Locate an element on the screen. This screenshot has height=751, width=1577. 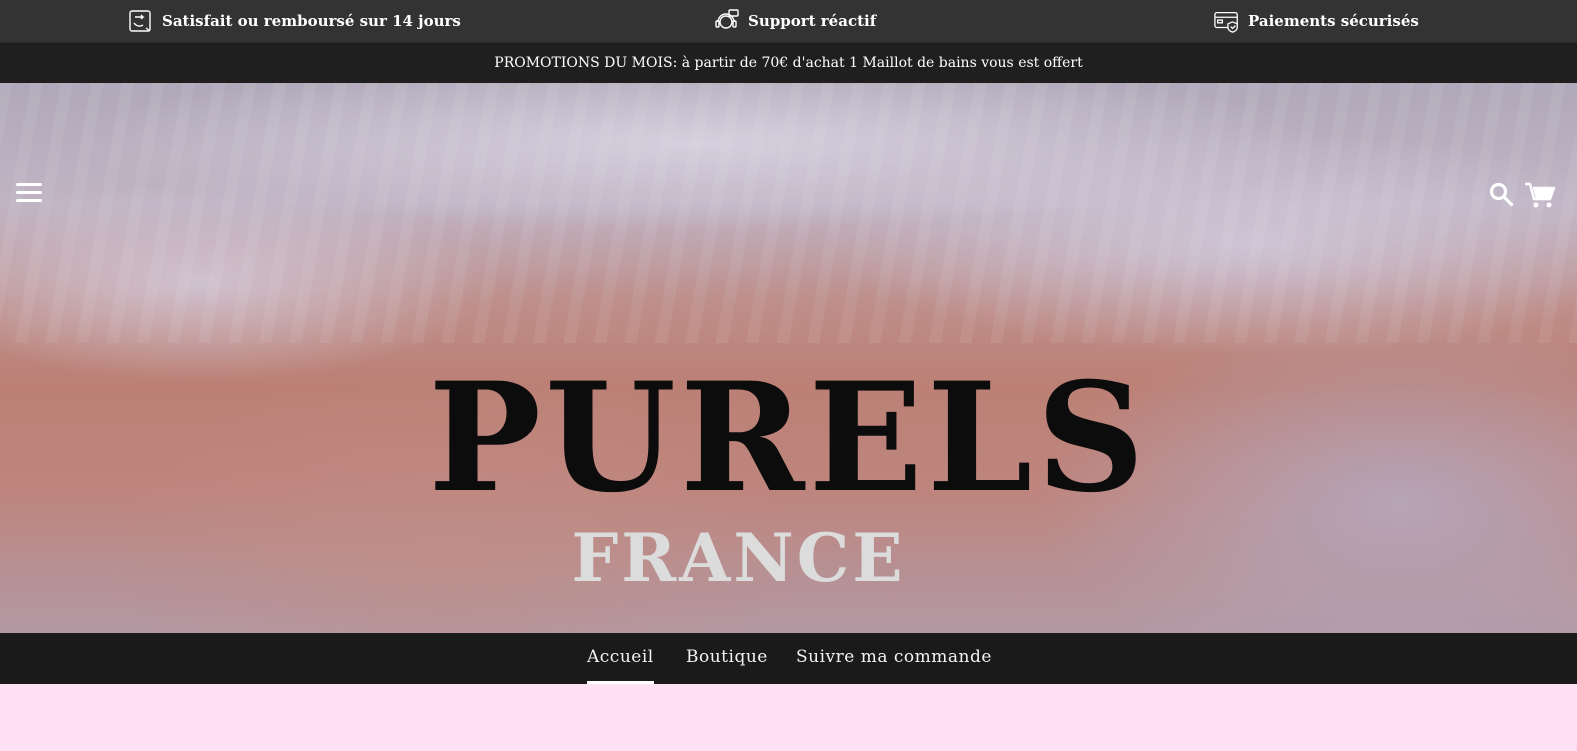
main-nav: Accueil Boutique Suivre ma commande is located at coordinates (788, 658).